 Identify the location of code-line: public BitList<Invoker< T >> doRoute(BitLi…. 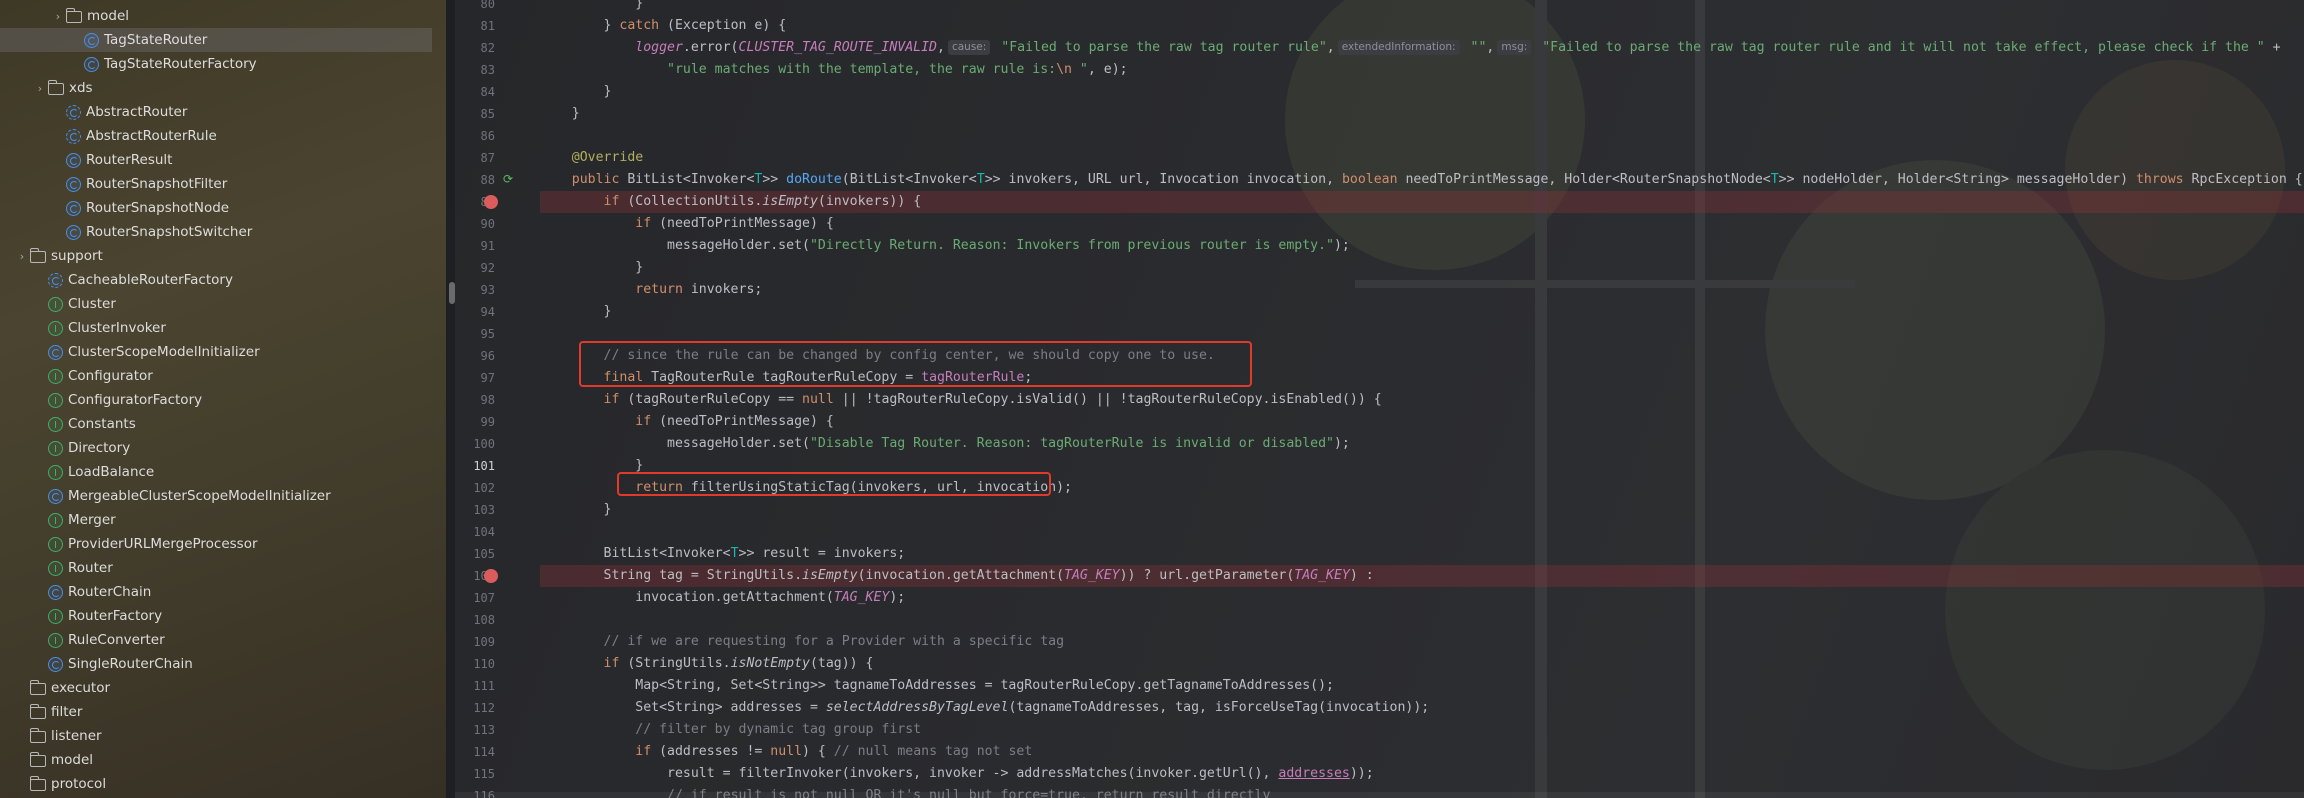
(1422, 180).